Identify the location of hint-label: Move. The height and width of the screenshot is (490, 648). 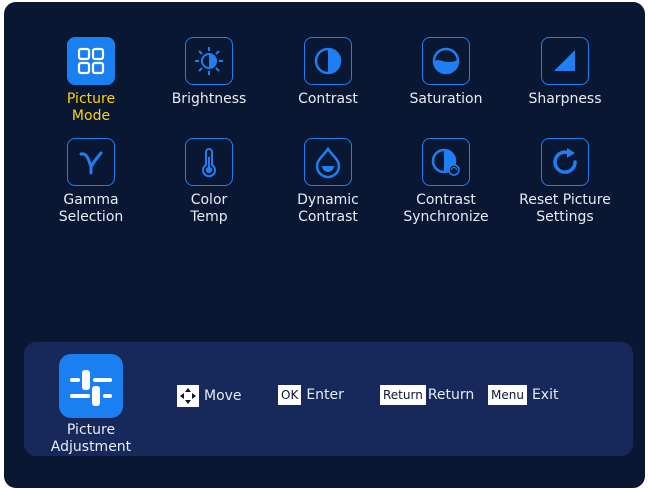
(223, 396).